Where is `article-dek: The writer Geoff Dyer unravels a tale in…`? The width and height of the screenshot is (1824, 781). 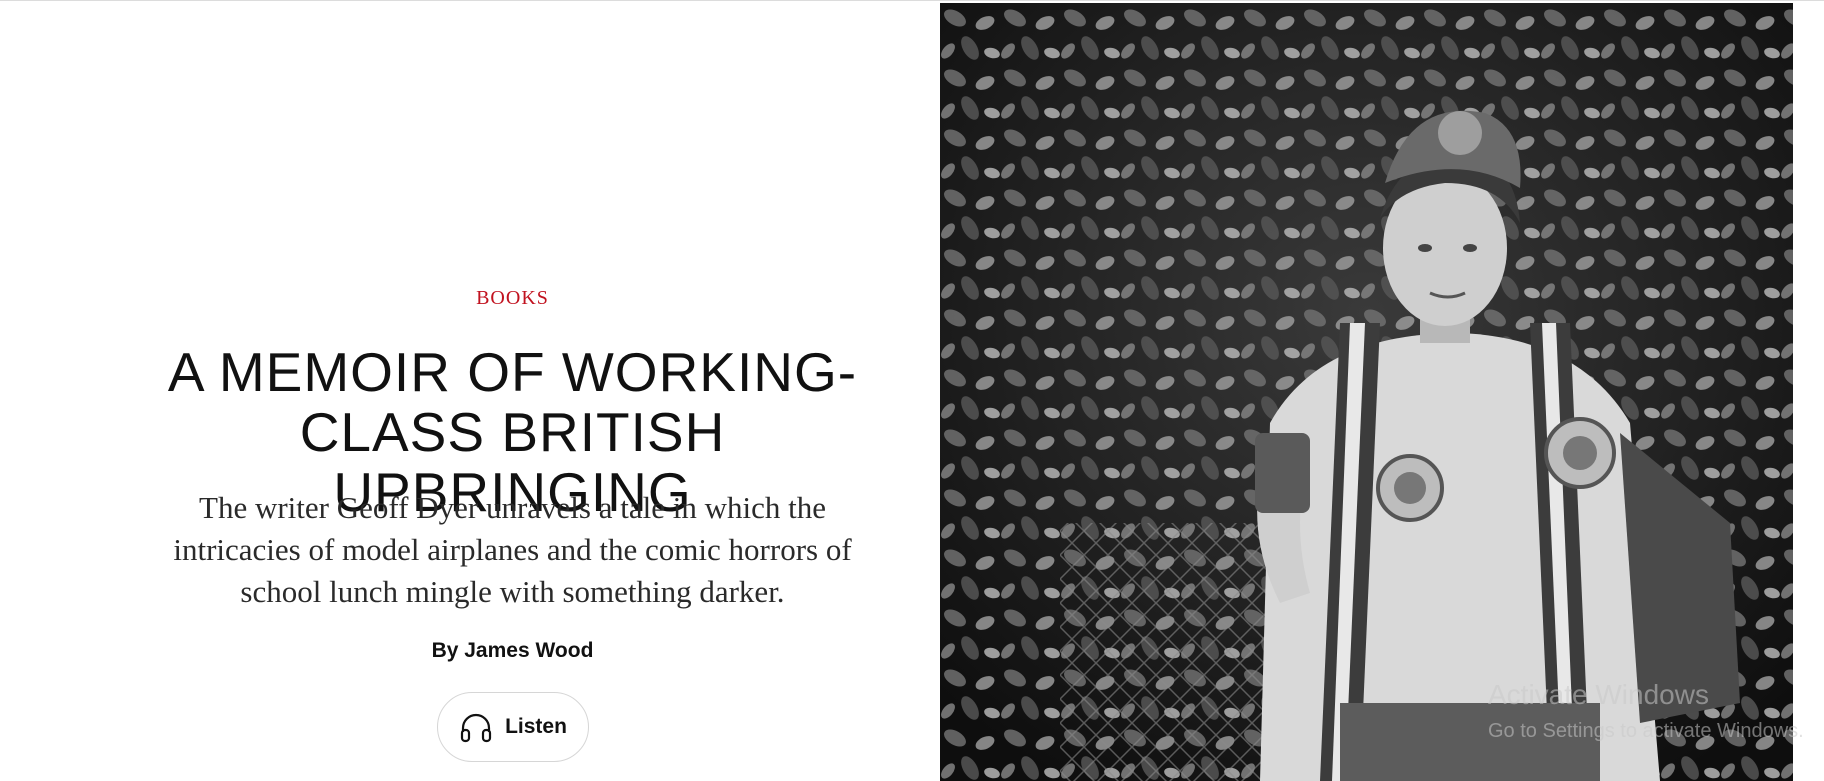
article-dek: The writer Geoff Dyer unravels a tale in… is located at coordinates (512, 549).